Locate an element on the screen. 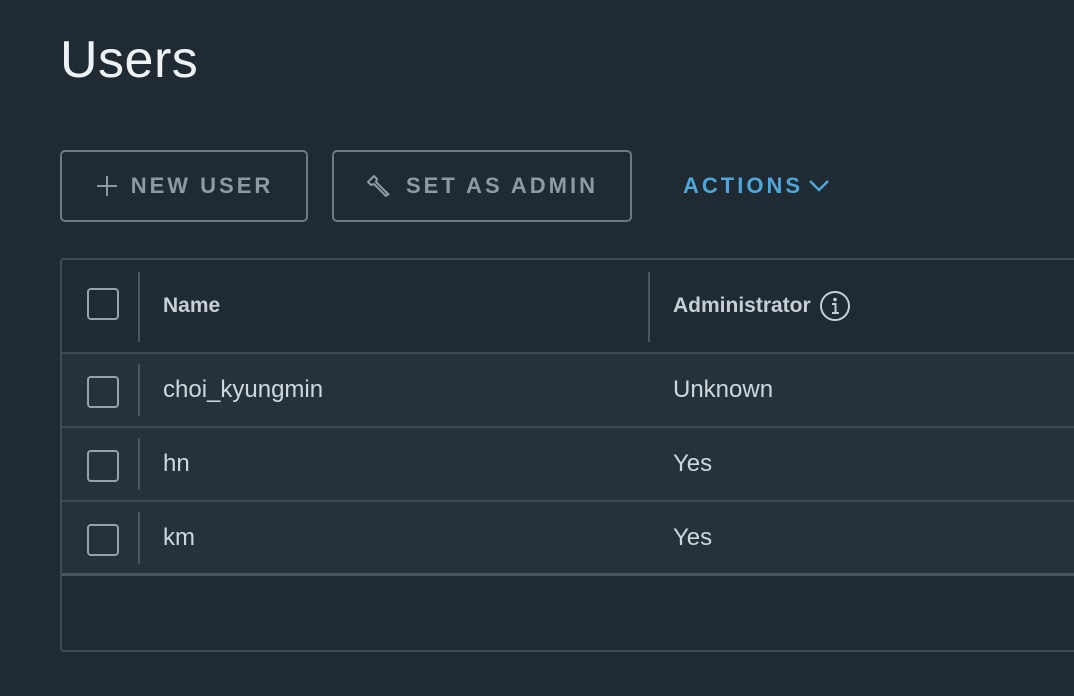 The image size is (1074, 696). administrator-cell: Unknown is located at coordinates (723, 389).